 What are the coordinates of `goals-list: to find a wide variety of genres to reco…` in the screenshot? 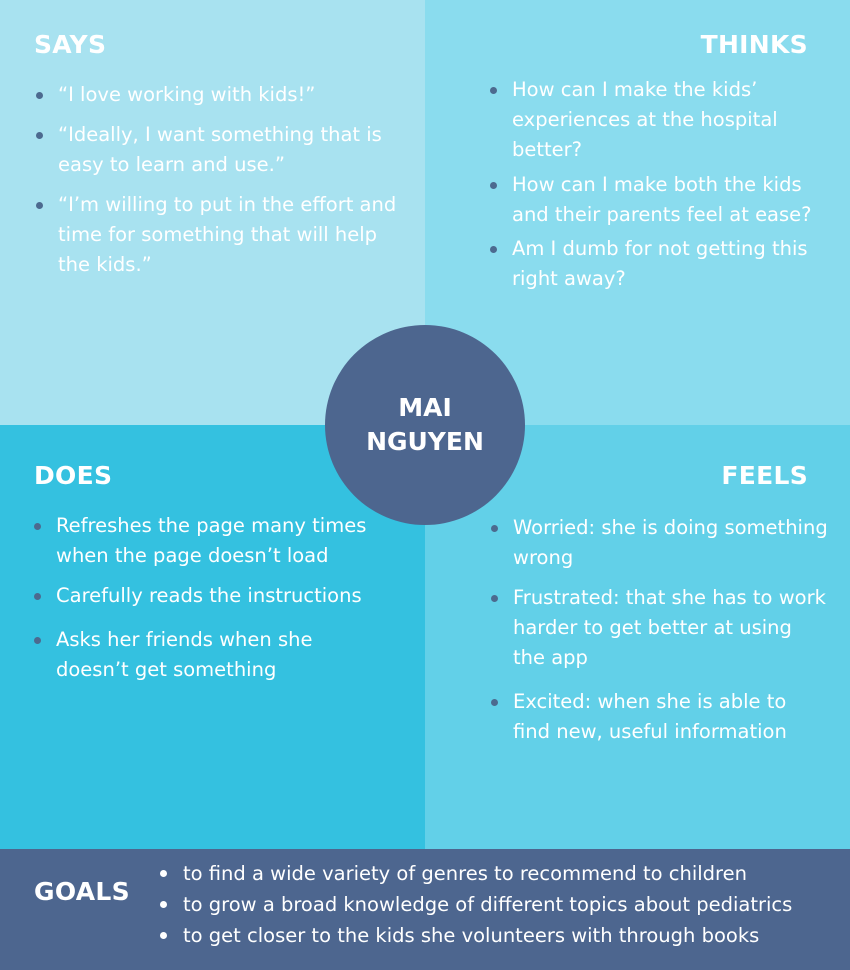 It's located at (503, 904).